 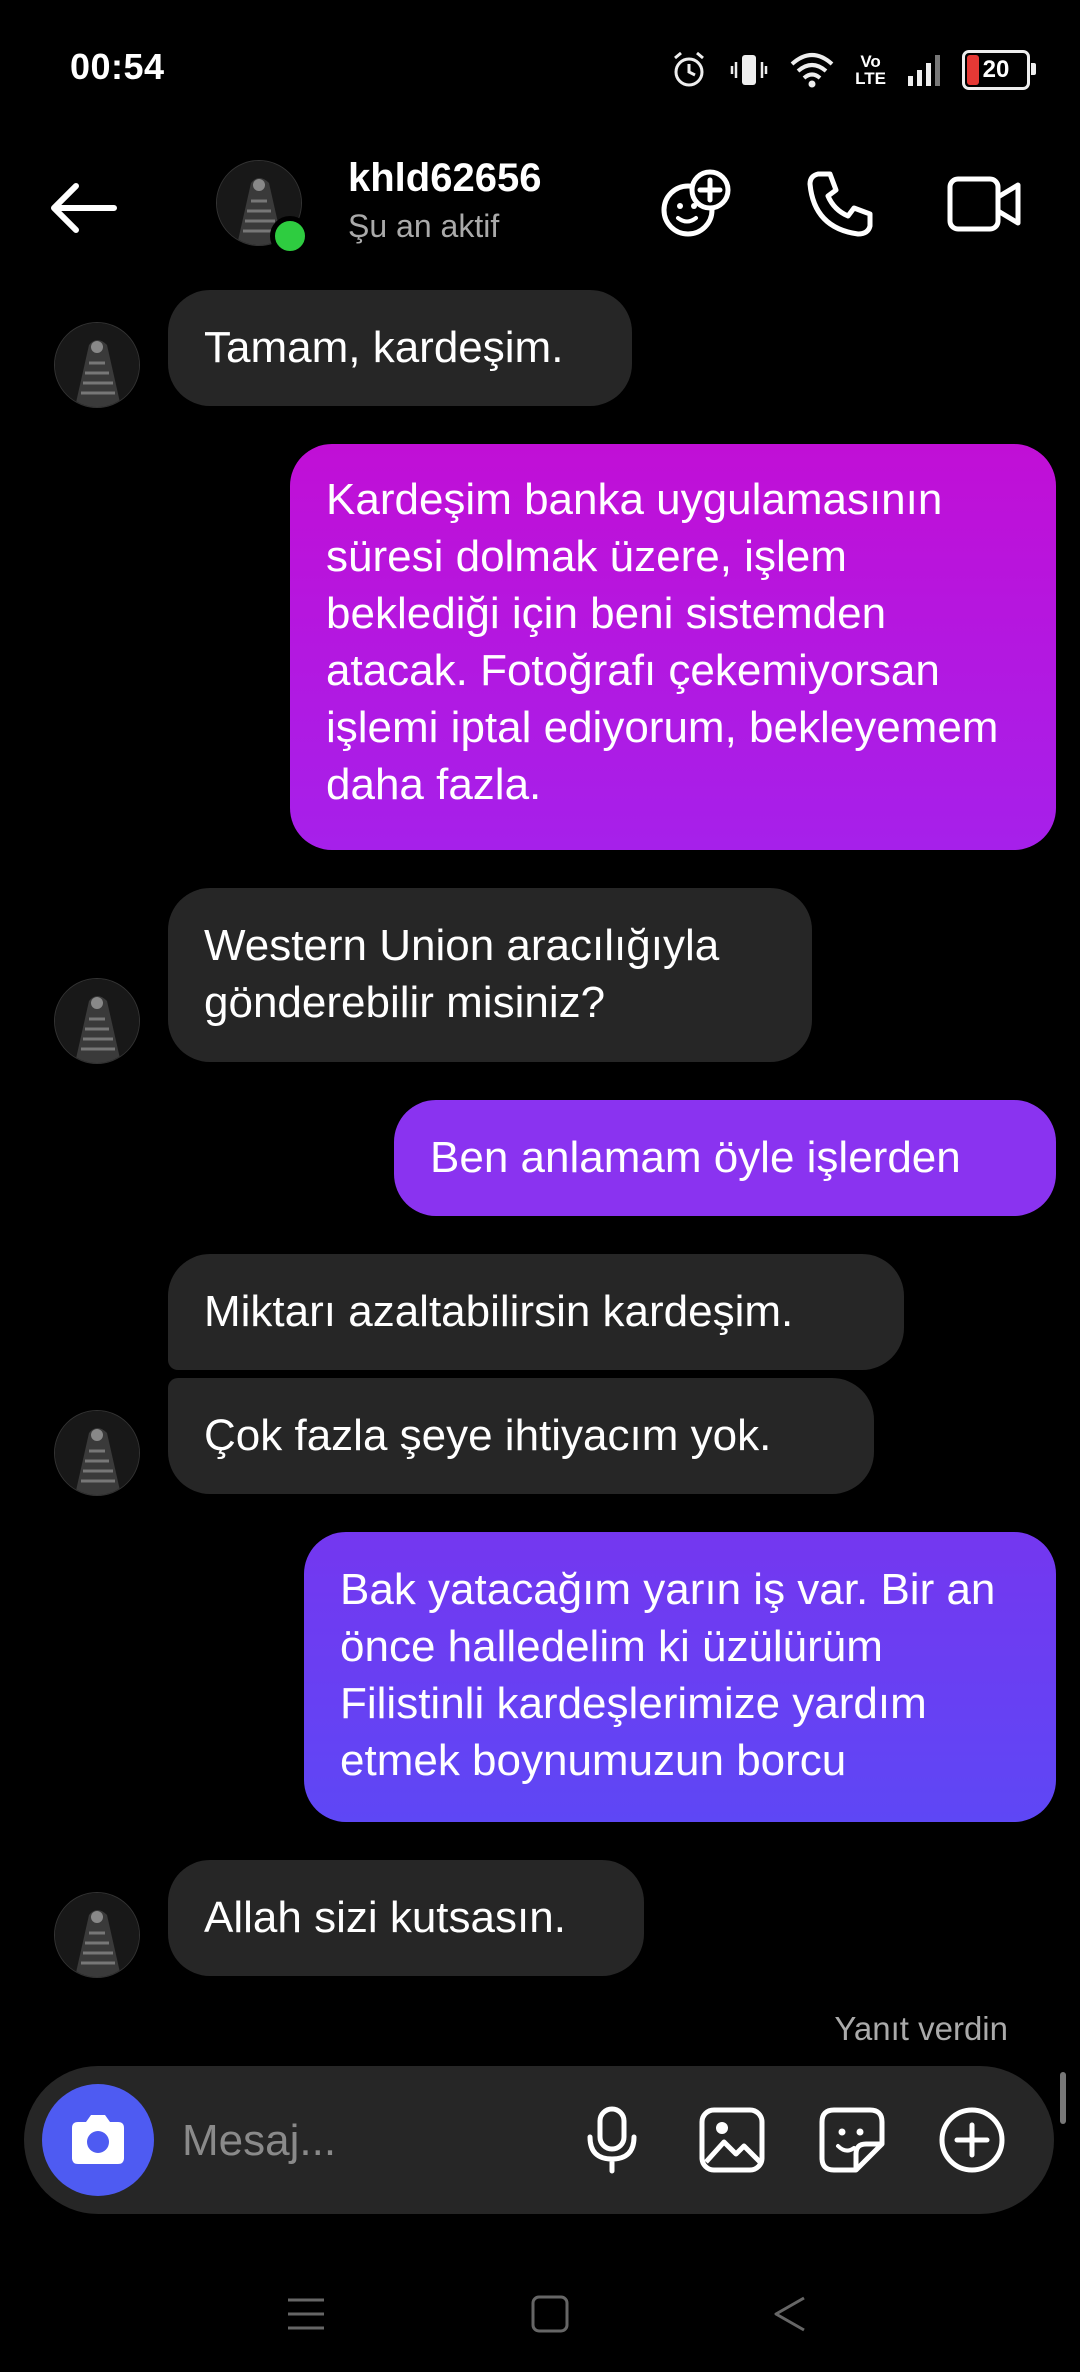 I want to click on message-text: Miktarı azaltabilirsin kardeşim., so click(x=499, y=1311).